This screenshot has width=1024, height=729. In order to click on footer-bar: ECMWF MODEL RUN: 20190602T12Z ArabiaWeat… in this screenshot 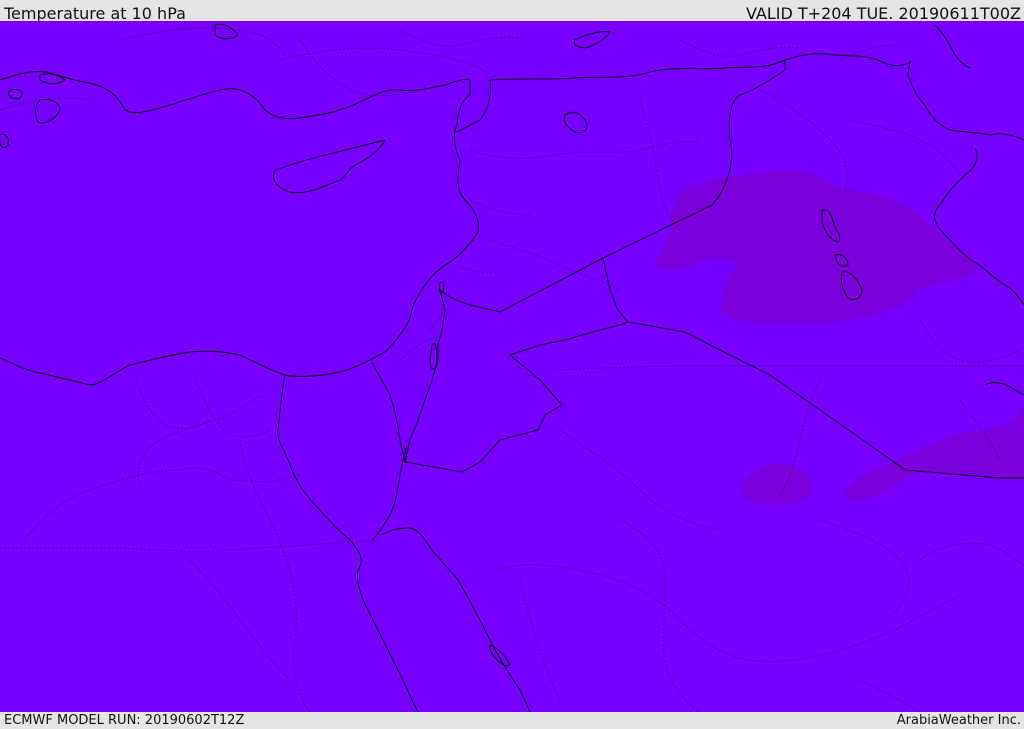, I will do `click(512, 720)`.